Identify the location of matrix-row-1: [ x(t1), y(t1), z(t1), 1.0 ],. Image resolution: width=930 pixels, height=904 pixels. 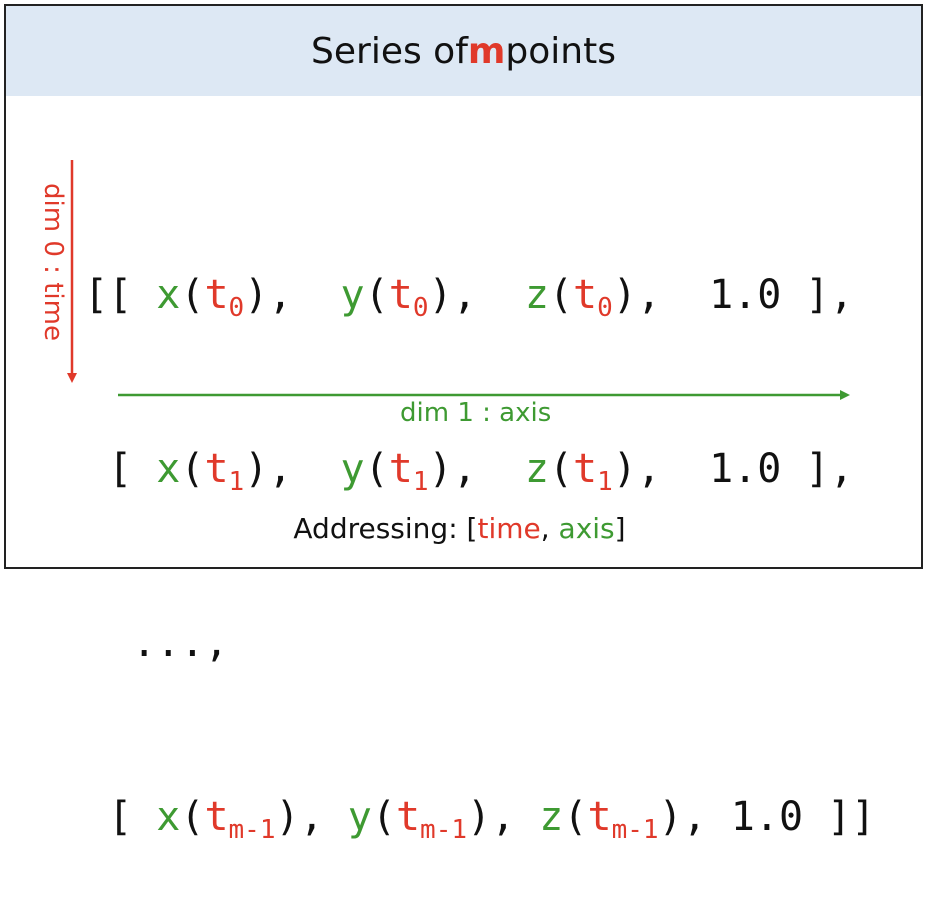
(469, 471).